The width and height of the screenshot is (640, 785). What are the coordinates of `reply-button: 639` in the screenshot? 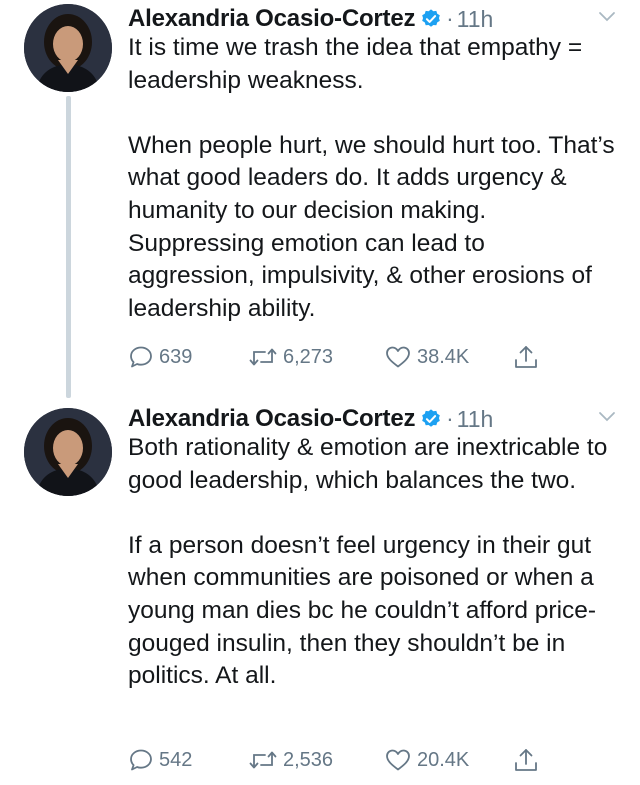 It's located at (160, 357).